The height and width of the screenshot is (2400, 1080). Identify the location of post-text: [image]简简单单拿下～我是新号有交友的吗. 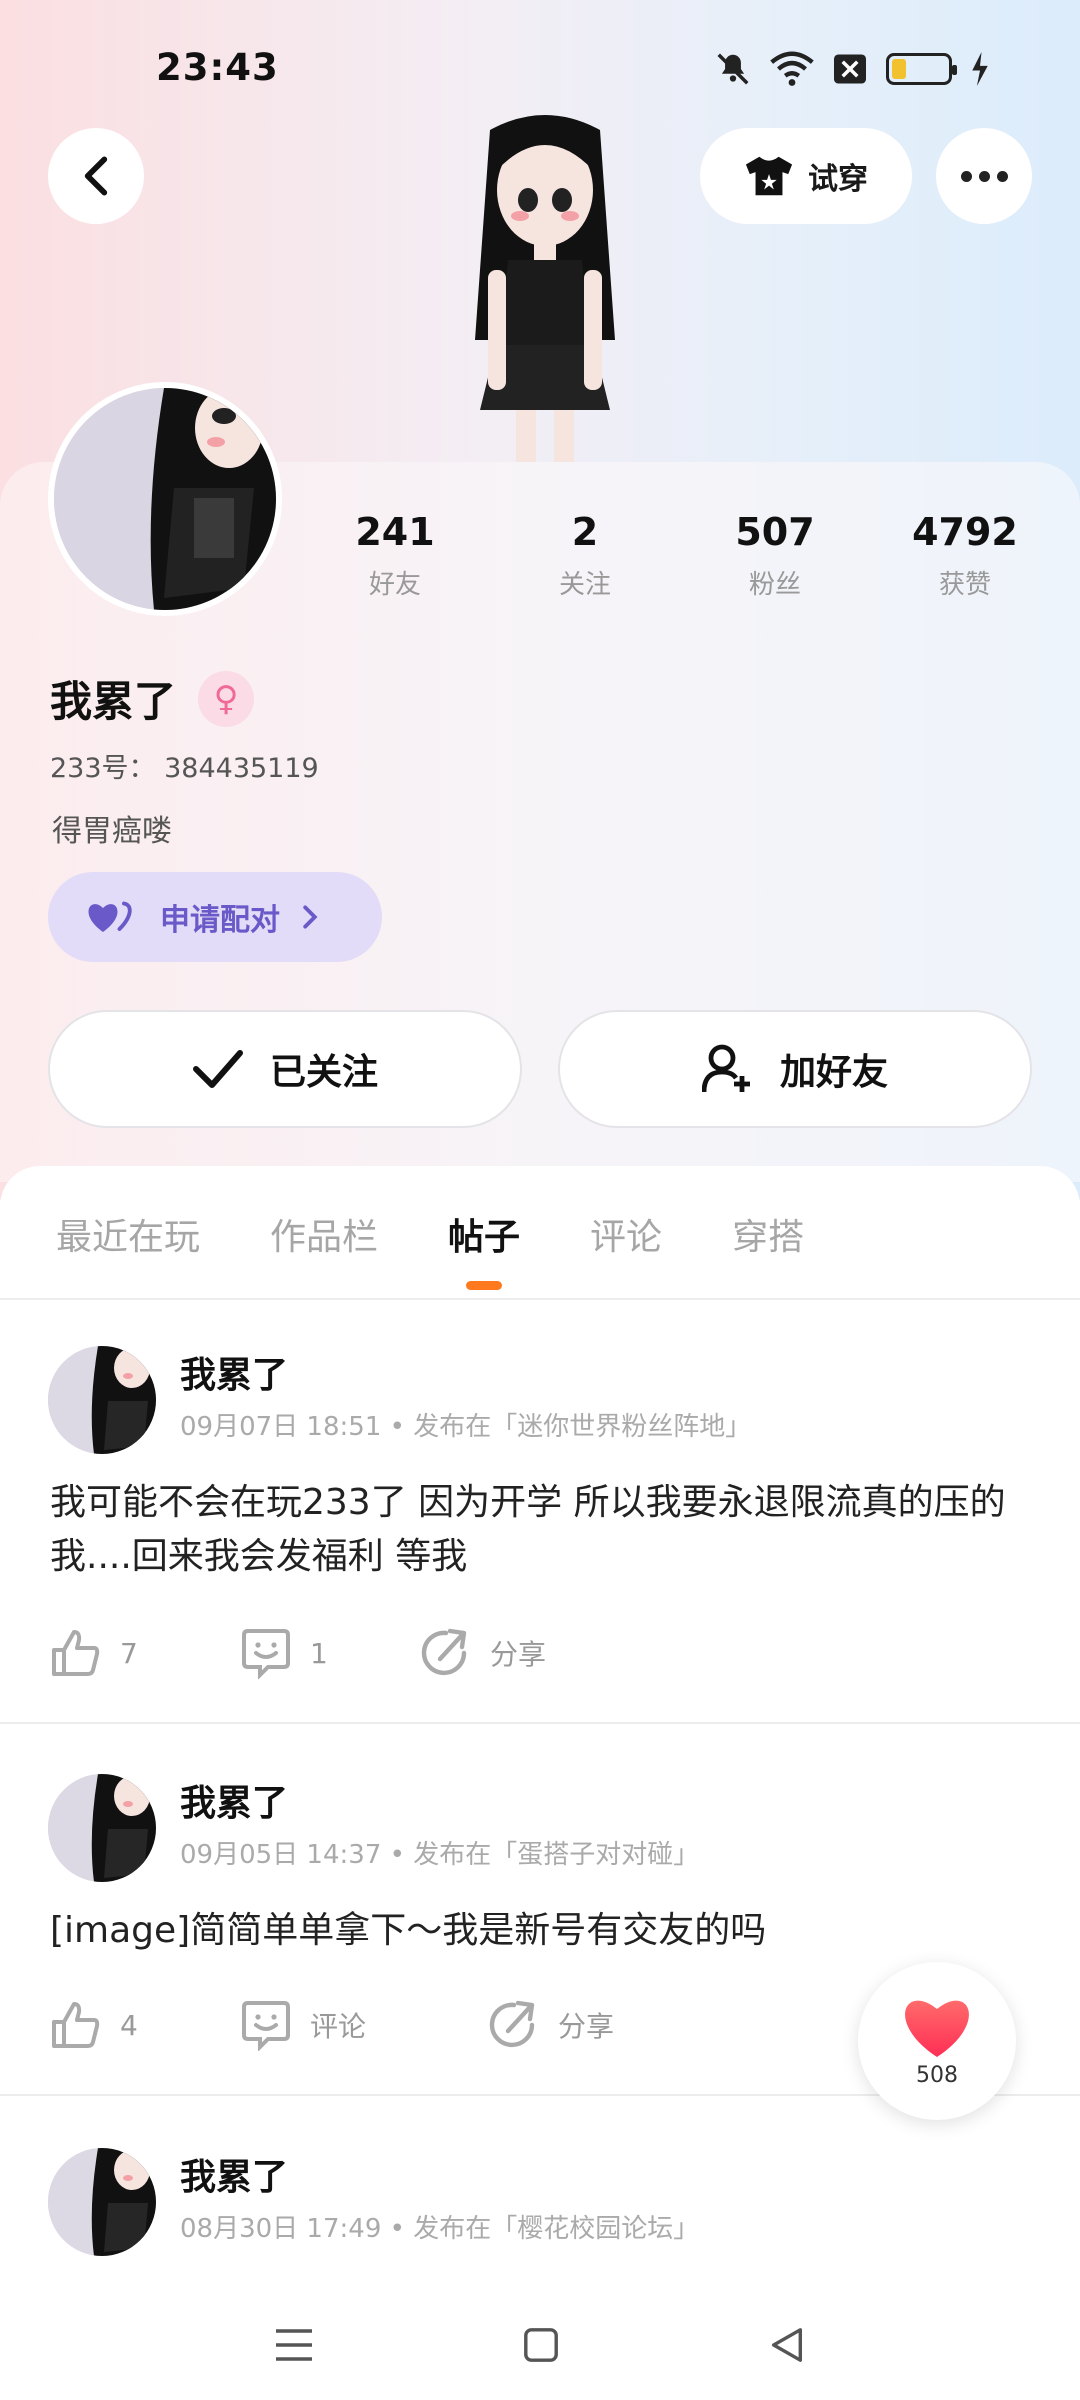
(408, 1930).